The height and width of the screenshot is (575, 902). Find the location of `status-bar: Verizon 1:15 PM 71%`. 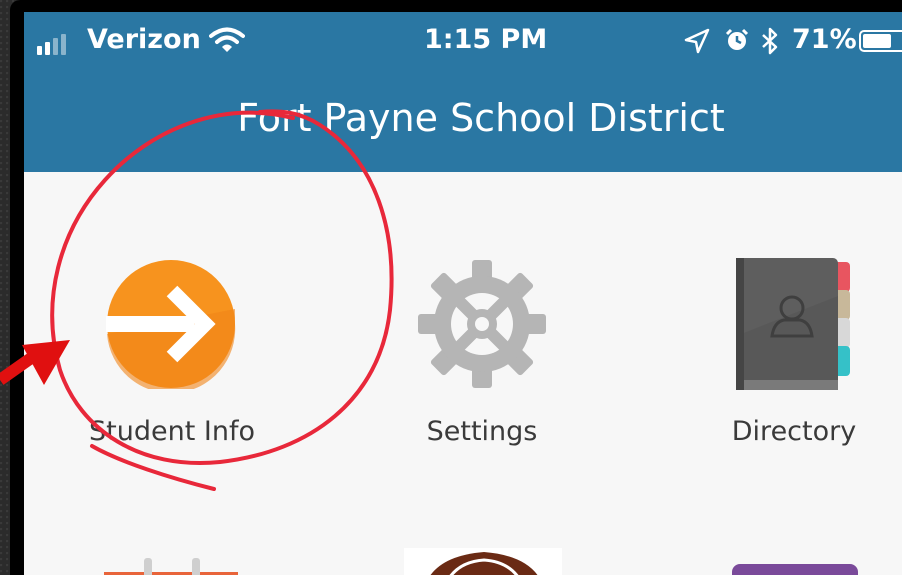

status-bar: Verizon 1:15 PM 71% is located at coordinates (463, 41).